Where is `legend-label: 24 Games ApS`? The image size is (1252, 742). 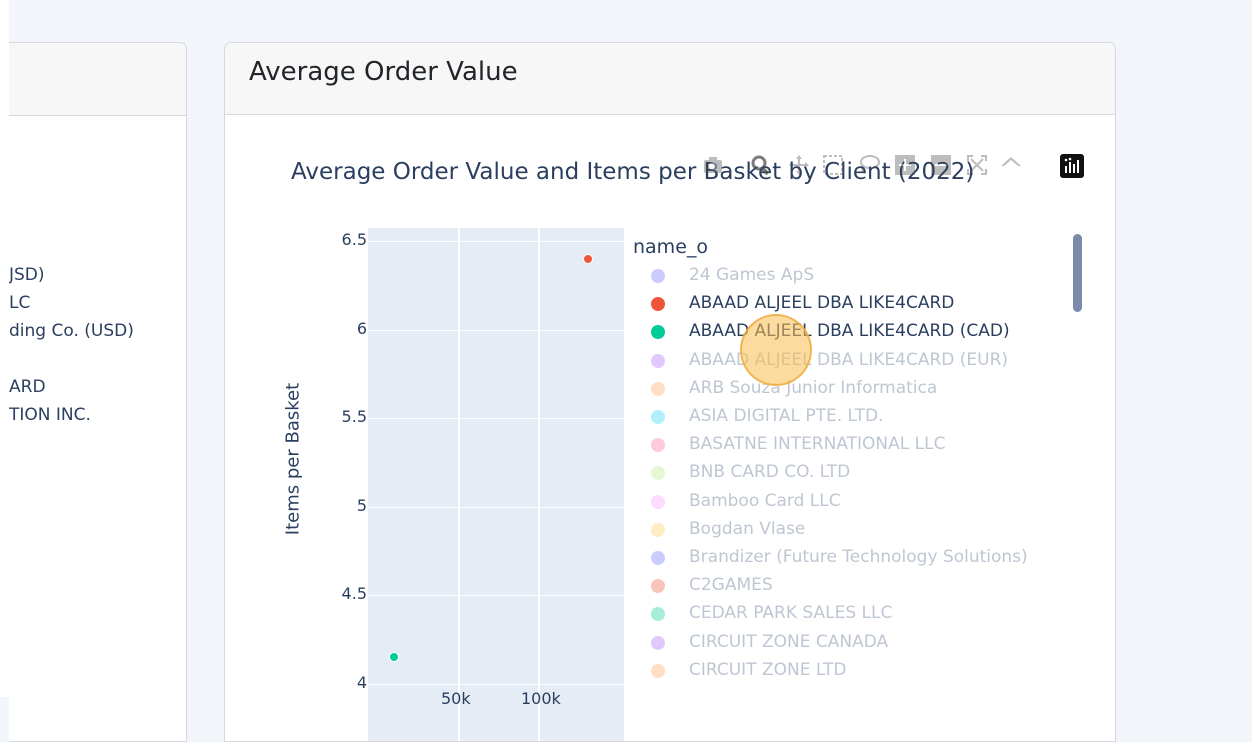 legend-label: 24 Games ApS is located at coordinates (752, 275).